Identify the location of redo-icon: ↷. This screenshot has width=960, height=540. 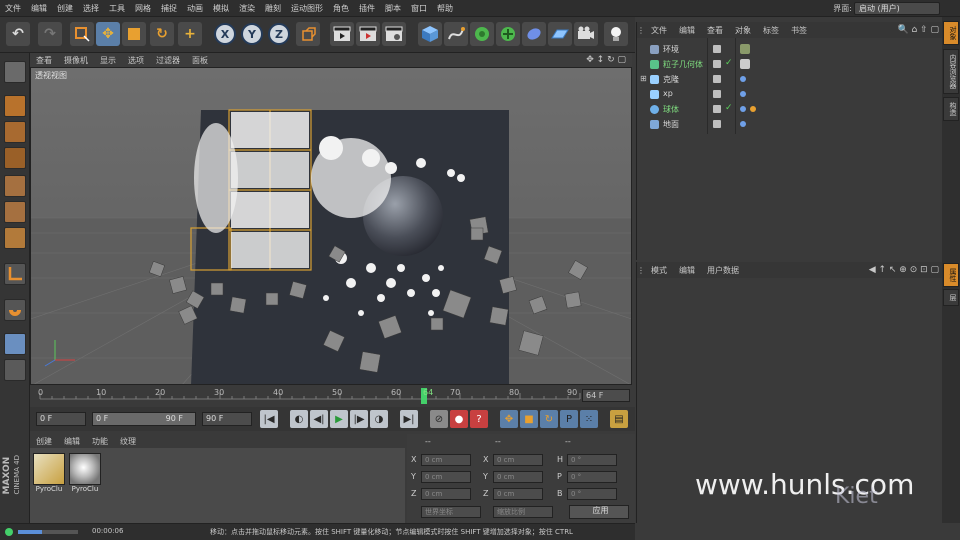
(50, 34).